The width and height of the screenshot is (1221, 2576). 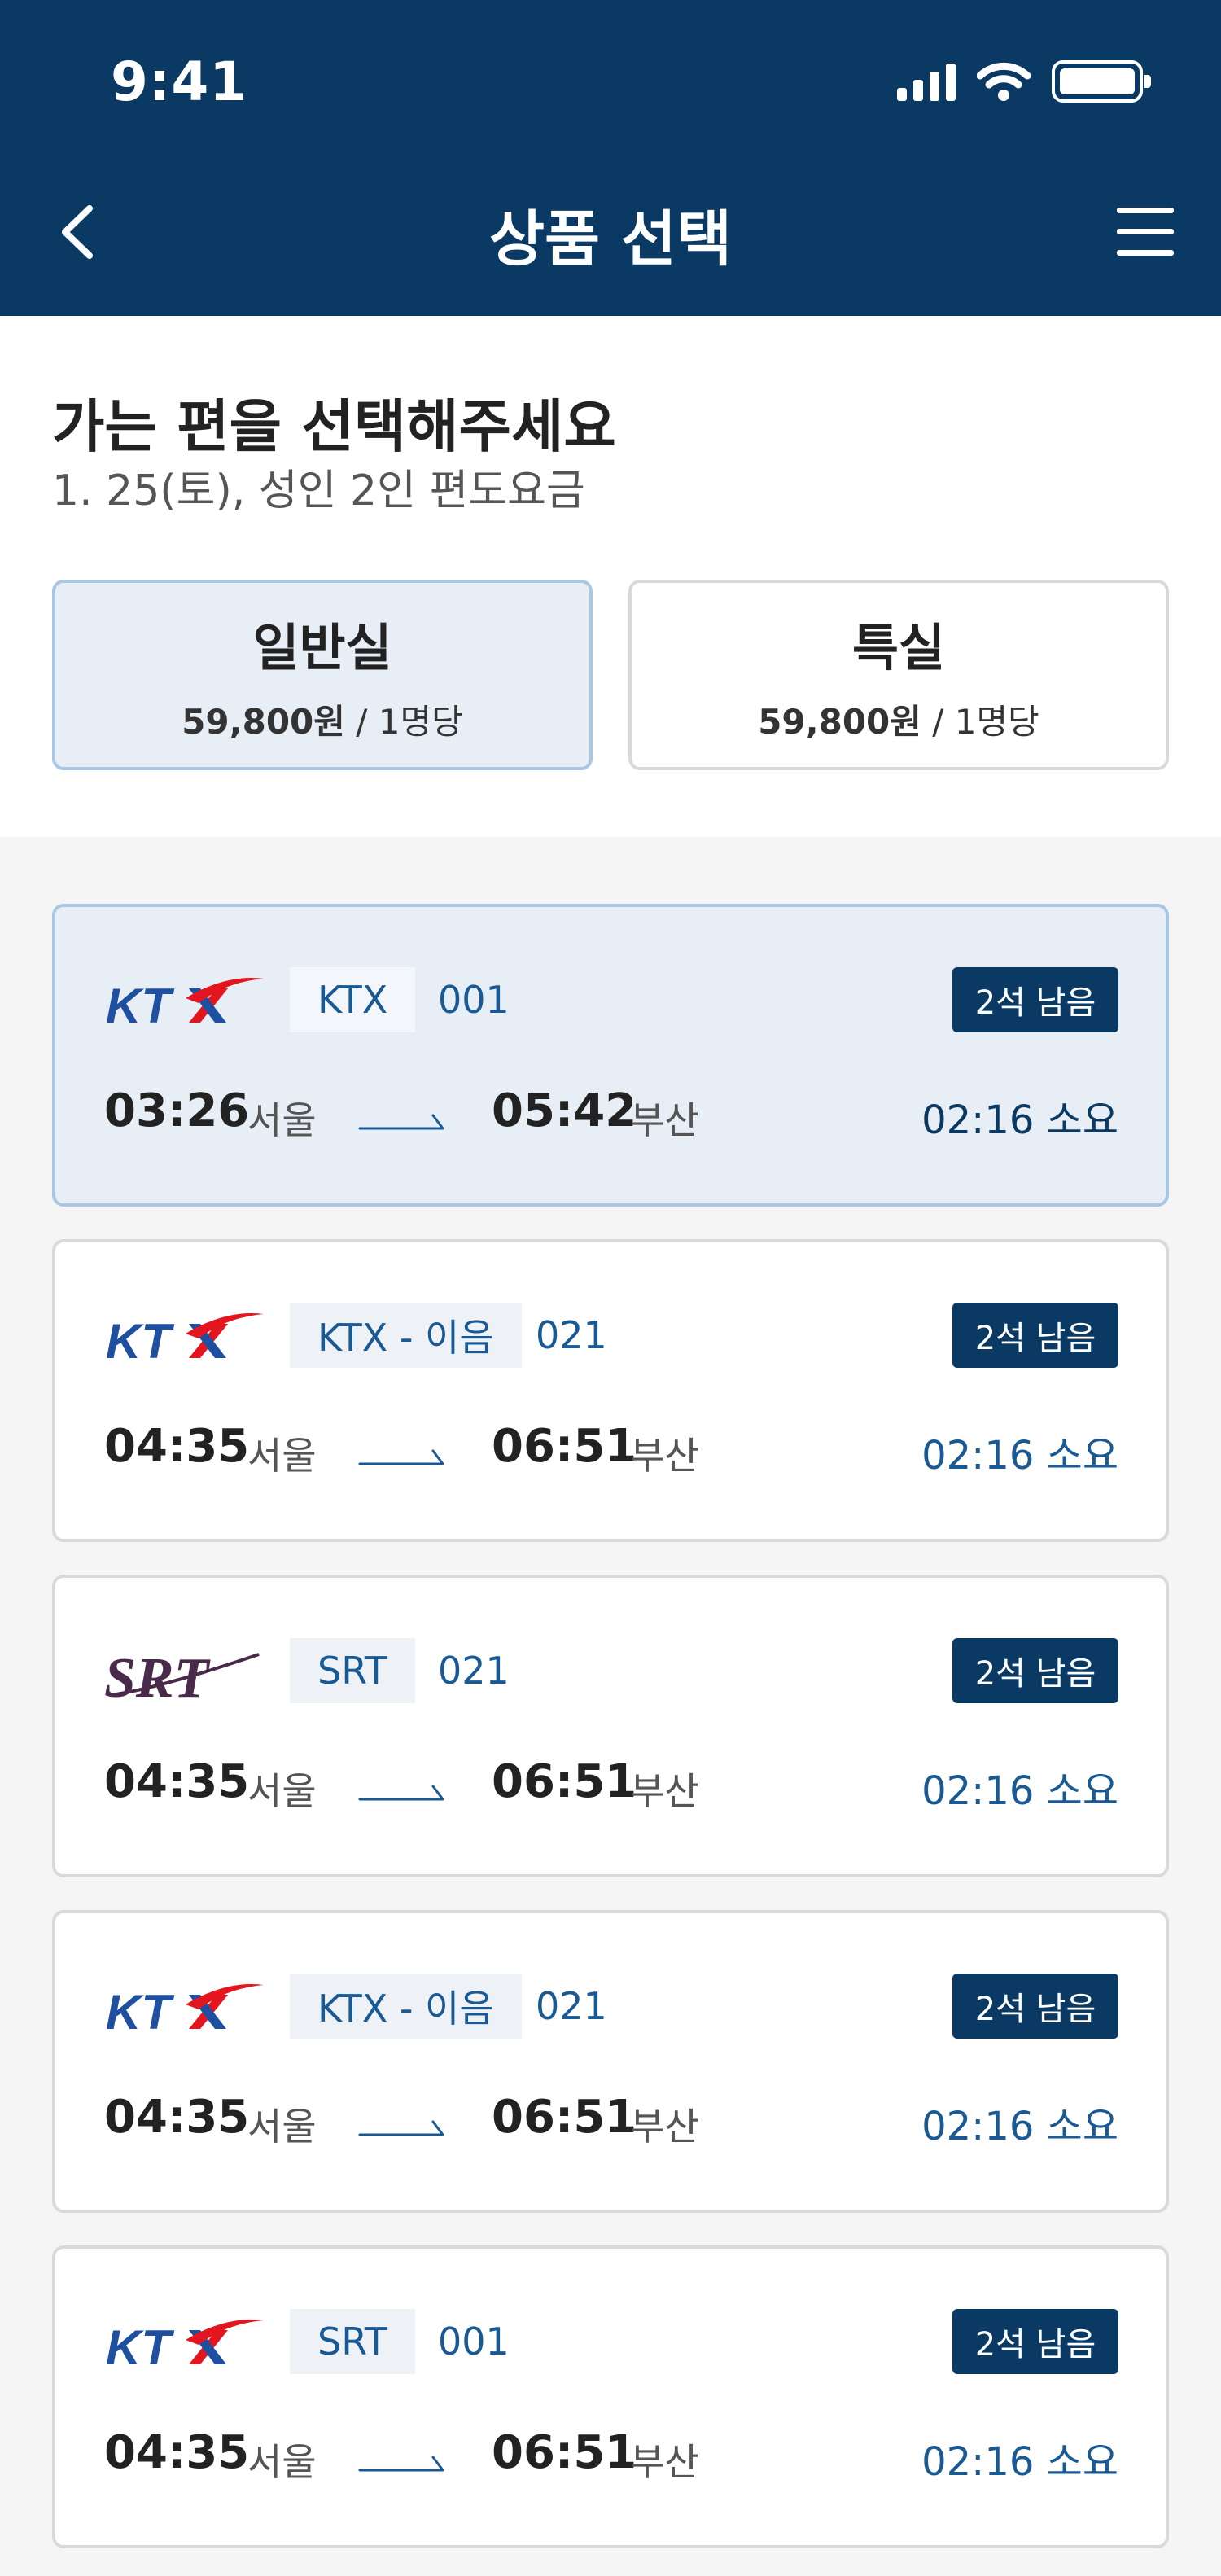 I want to click on srt-logo-icon: SRT, so click(x=185, y=1677).